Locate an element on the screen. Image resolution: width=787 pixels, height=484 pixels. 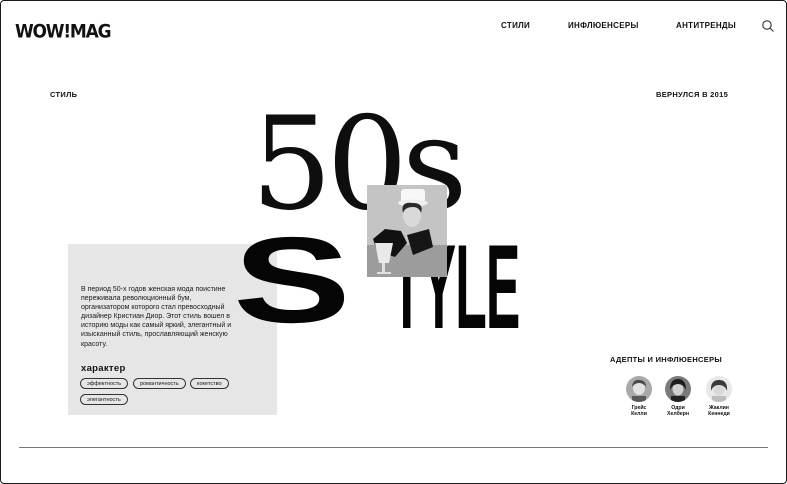
tag-elegance: элегантность is located at coordinates (104, 399).